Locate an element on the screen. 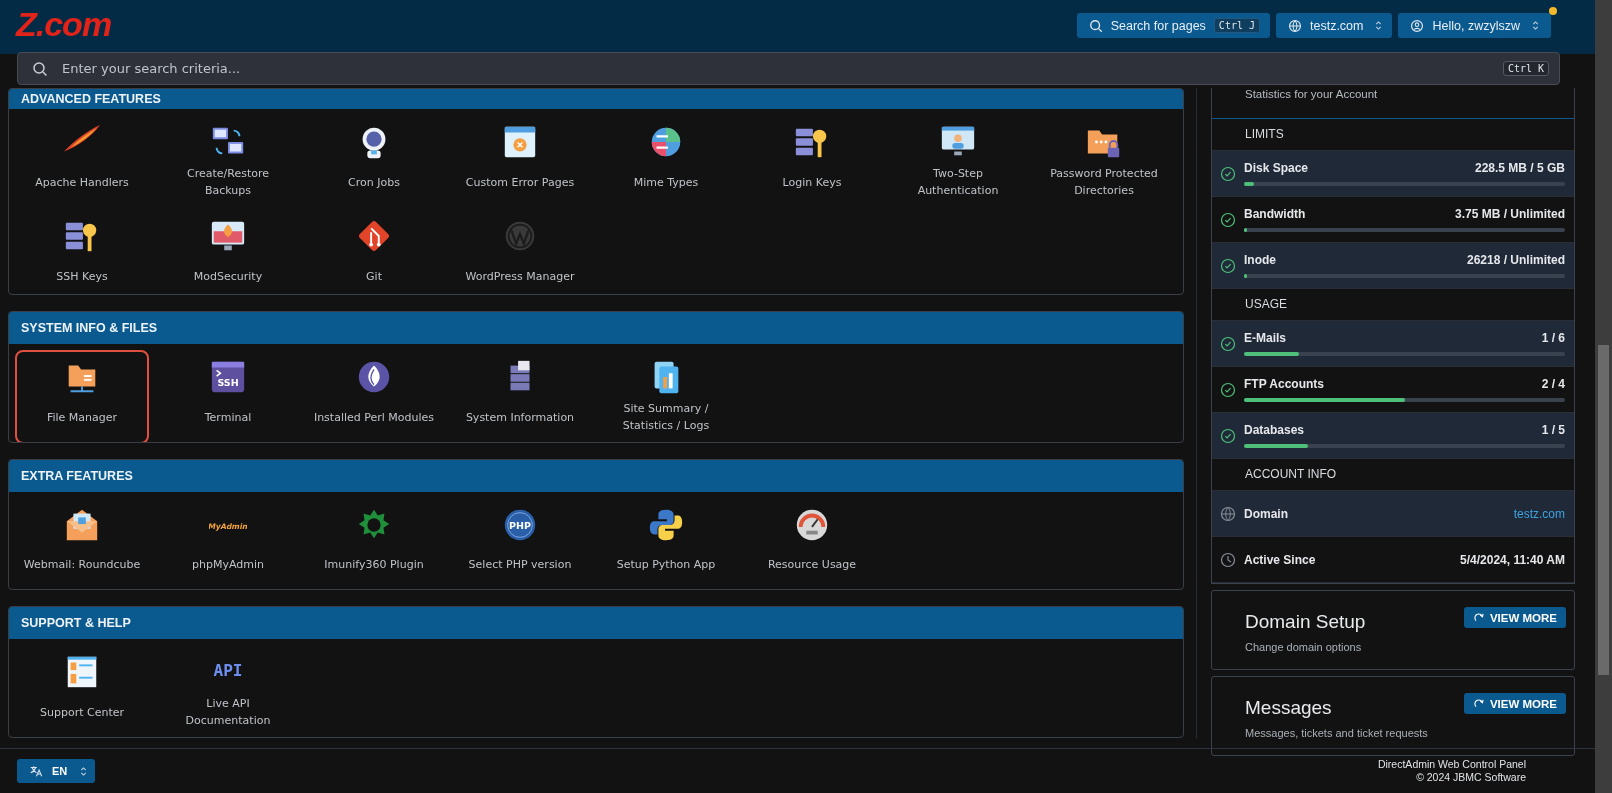 The image size is (1612, 793). feature-tile: Site Summary / Statistics / Logs is located at coordinates (666, 396).